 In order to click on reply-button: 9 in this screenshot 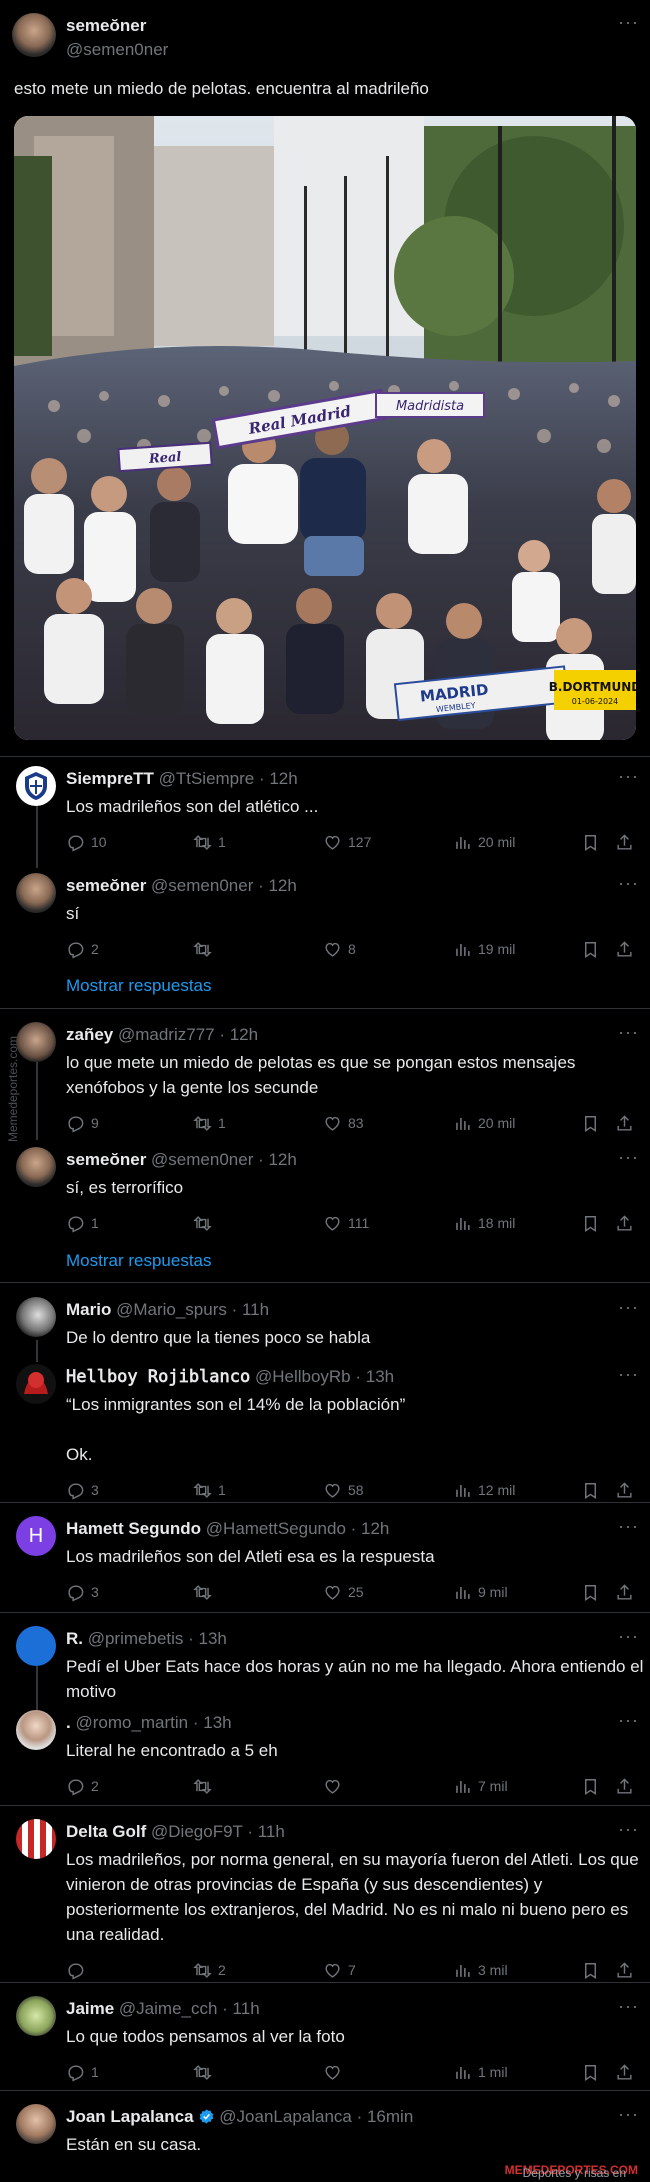, I will do `click(82, 1123)`.